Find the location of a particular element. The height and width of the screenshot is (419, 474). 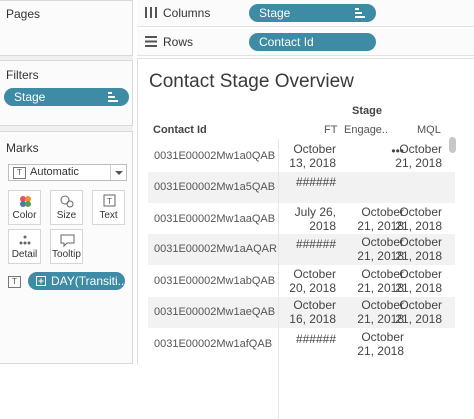

expand-plus-icon is located at coordinates (41, 281).